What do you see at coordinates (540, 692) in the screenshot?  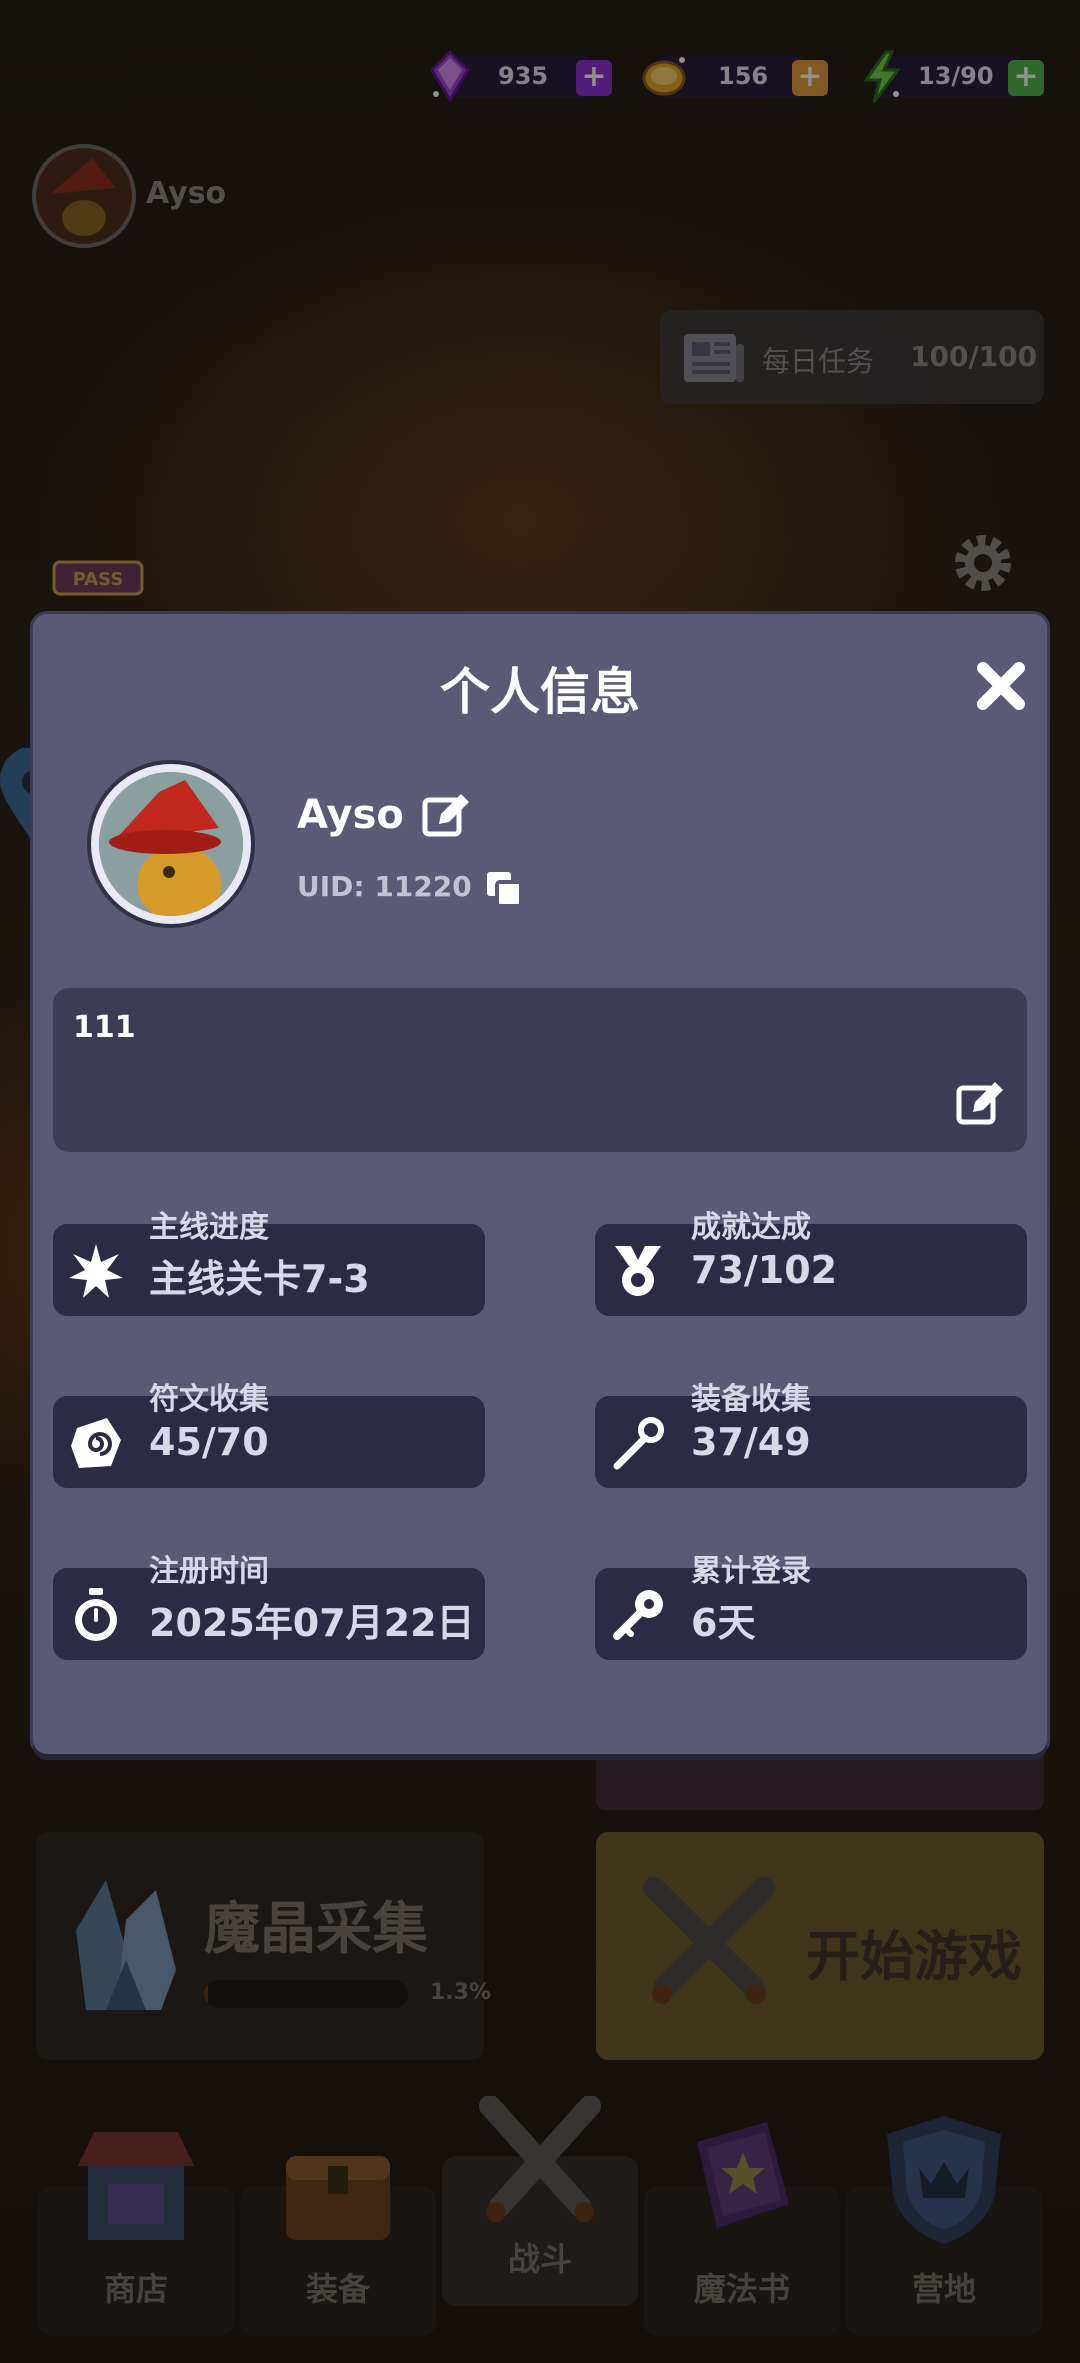 I see `modal-title: 个人信息` at bounding box center [540, 692].